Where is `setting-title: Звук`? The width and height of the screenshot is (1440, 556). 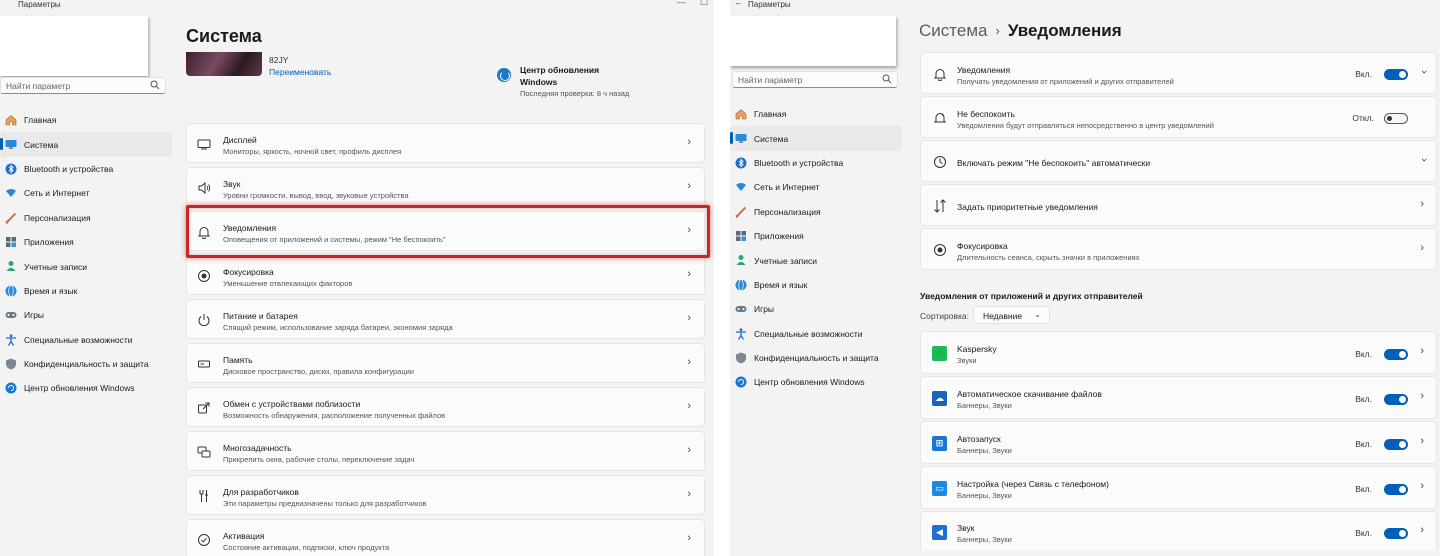
setting-title: Звук is located at coordinates (232, 184).